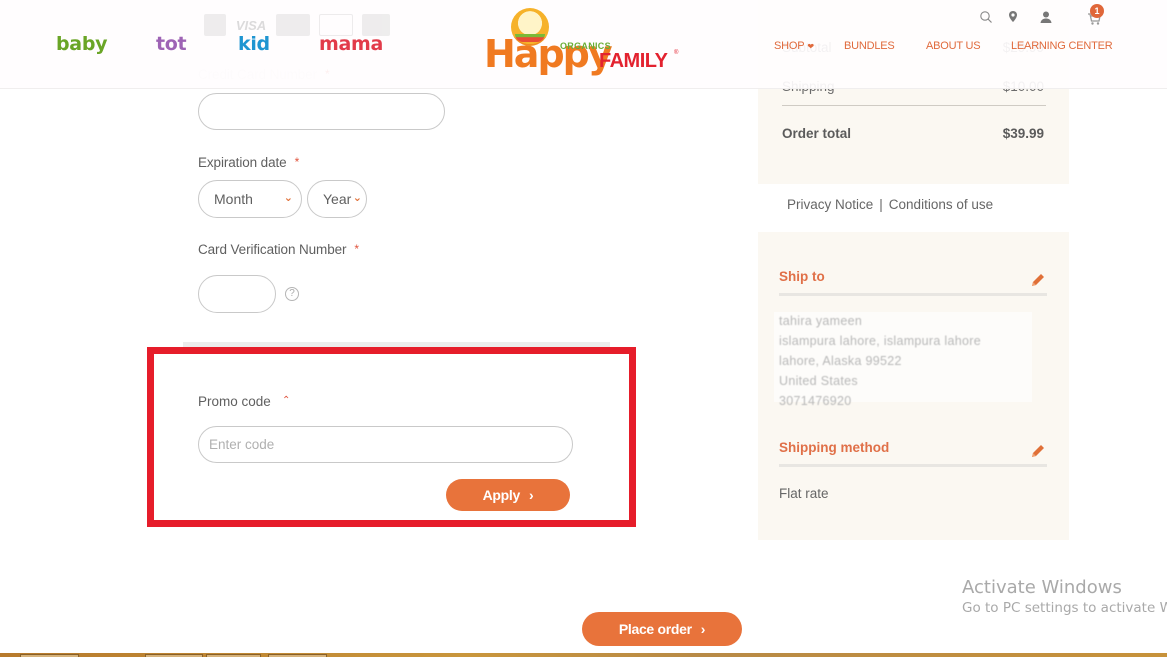 This screenshot has height=657, width=1167. What do you see at coordinates (1097, 11) in the screenshot?
I see `cart-count-badge: 1` at bounding box center [1097, 11].